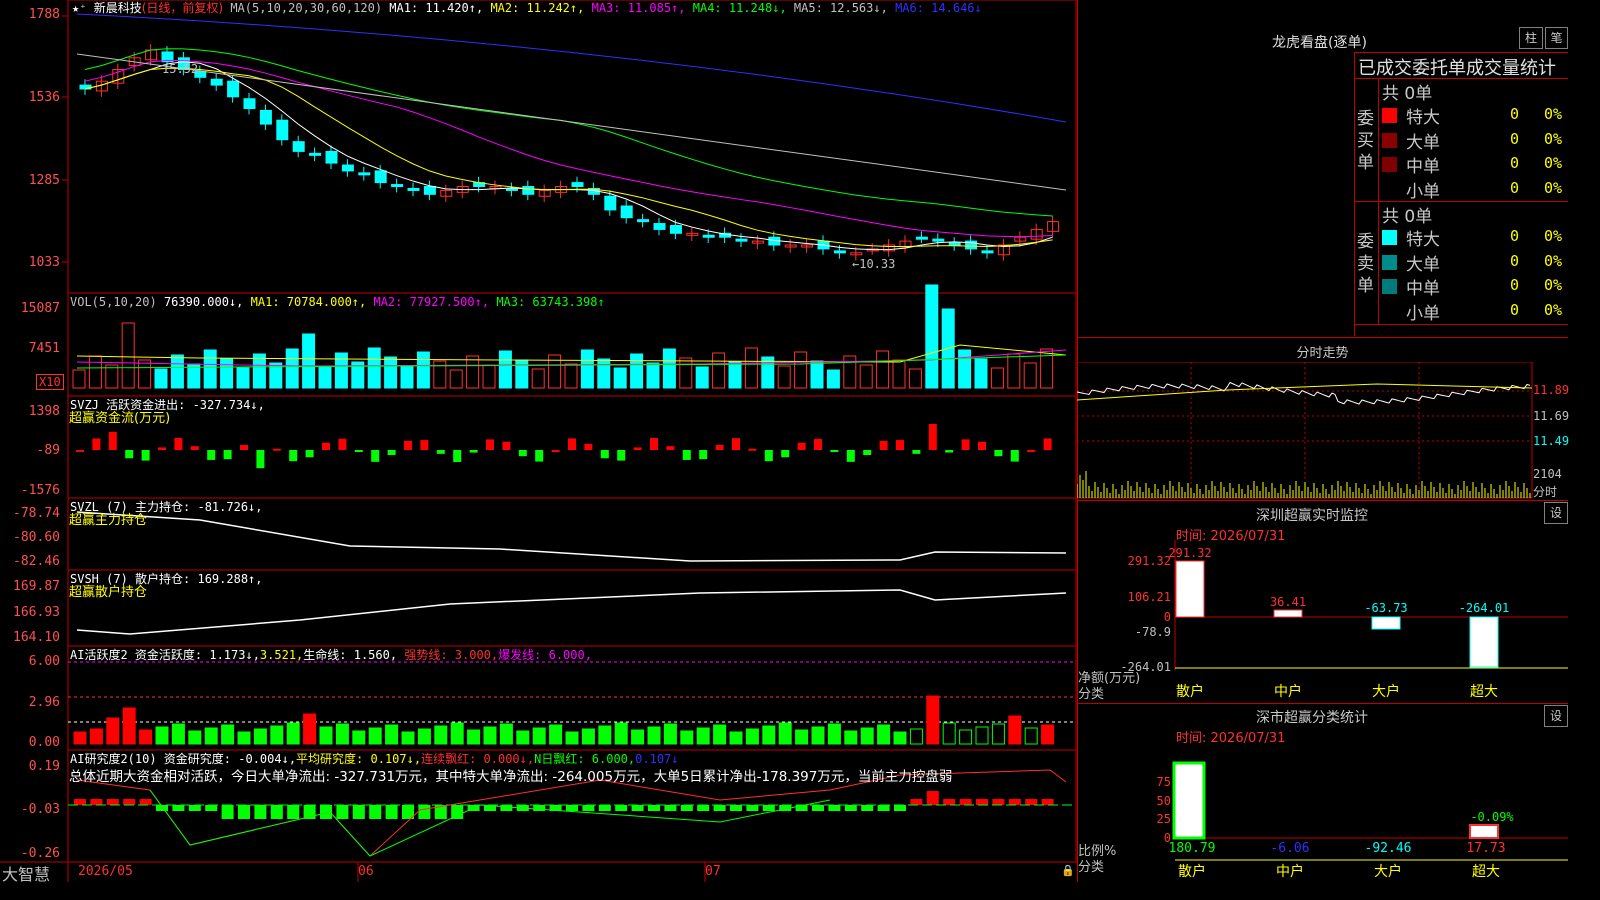 The height and width of the screenshot is (900, 1600). Describe the element at coordinates (165, 655) in the screenshot. I see `ai1-label: AI活跃度2 资金活跃度: 1.173↓,` at that location.